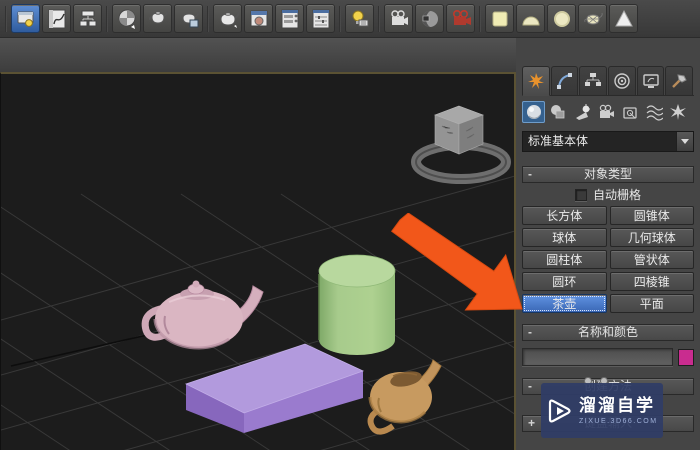 The image size is (700, 450). I want to click on watermark: 溜溜自学 ZIXUE.3D66.COM, so click(602, 410).